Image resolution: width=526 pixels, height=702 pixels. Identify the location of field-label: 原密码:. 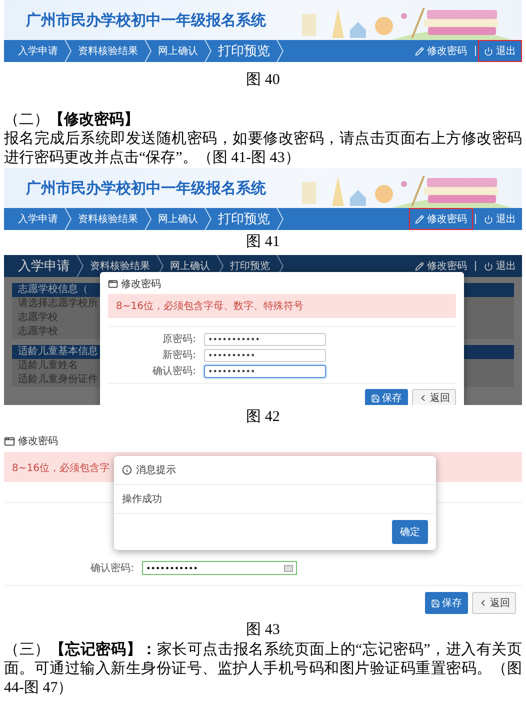
(179, 339).